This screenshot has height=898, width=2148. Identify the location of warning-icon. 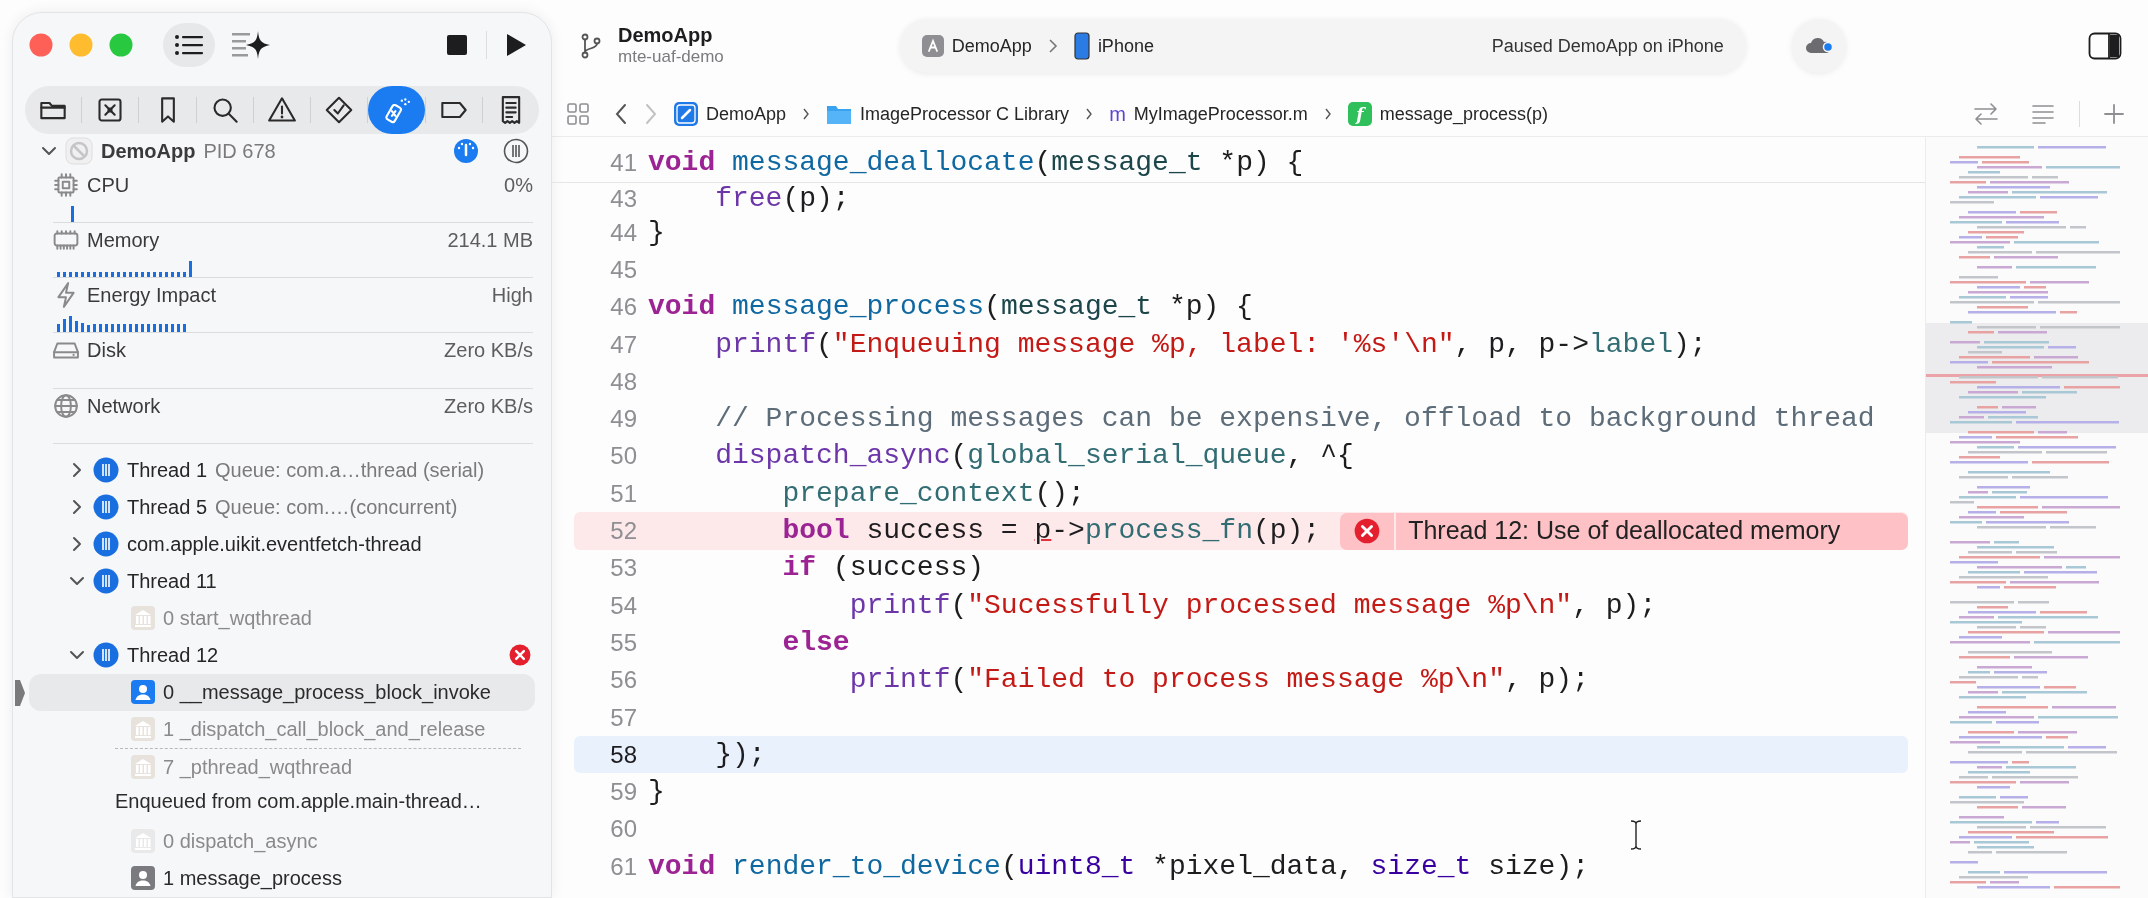
(282, 110).